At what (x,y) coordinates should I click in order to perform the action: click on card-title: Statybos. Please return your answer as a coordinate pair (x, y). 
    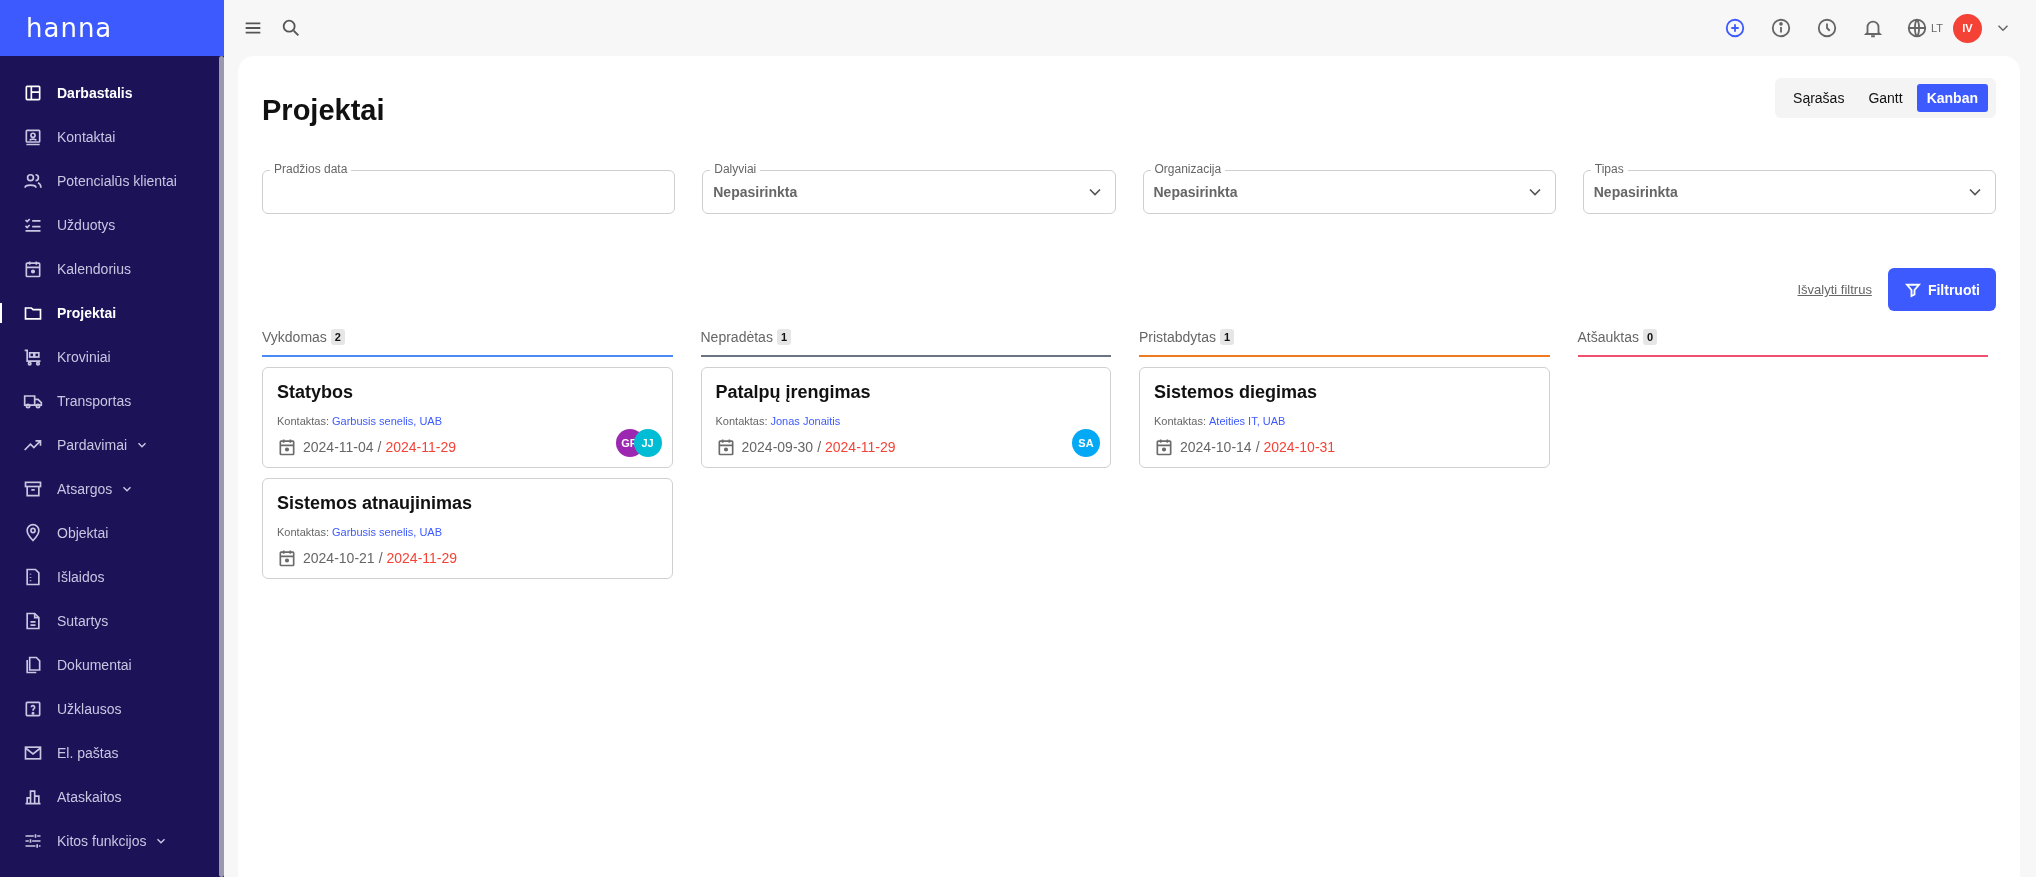
    Looking at the image, I should click on (316, 392).